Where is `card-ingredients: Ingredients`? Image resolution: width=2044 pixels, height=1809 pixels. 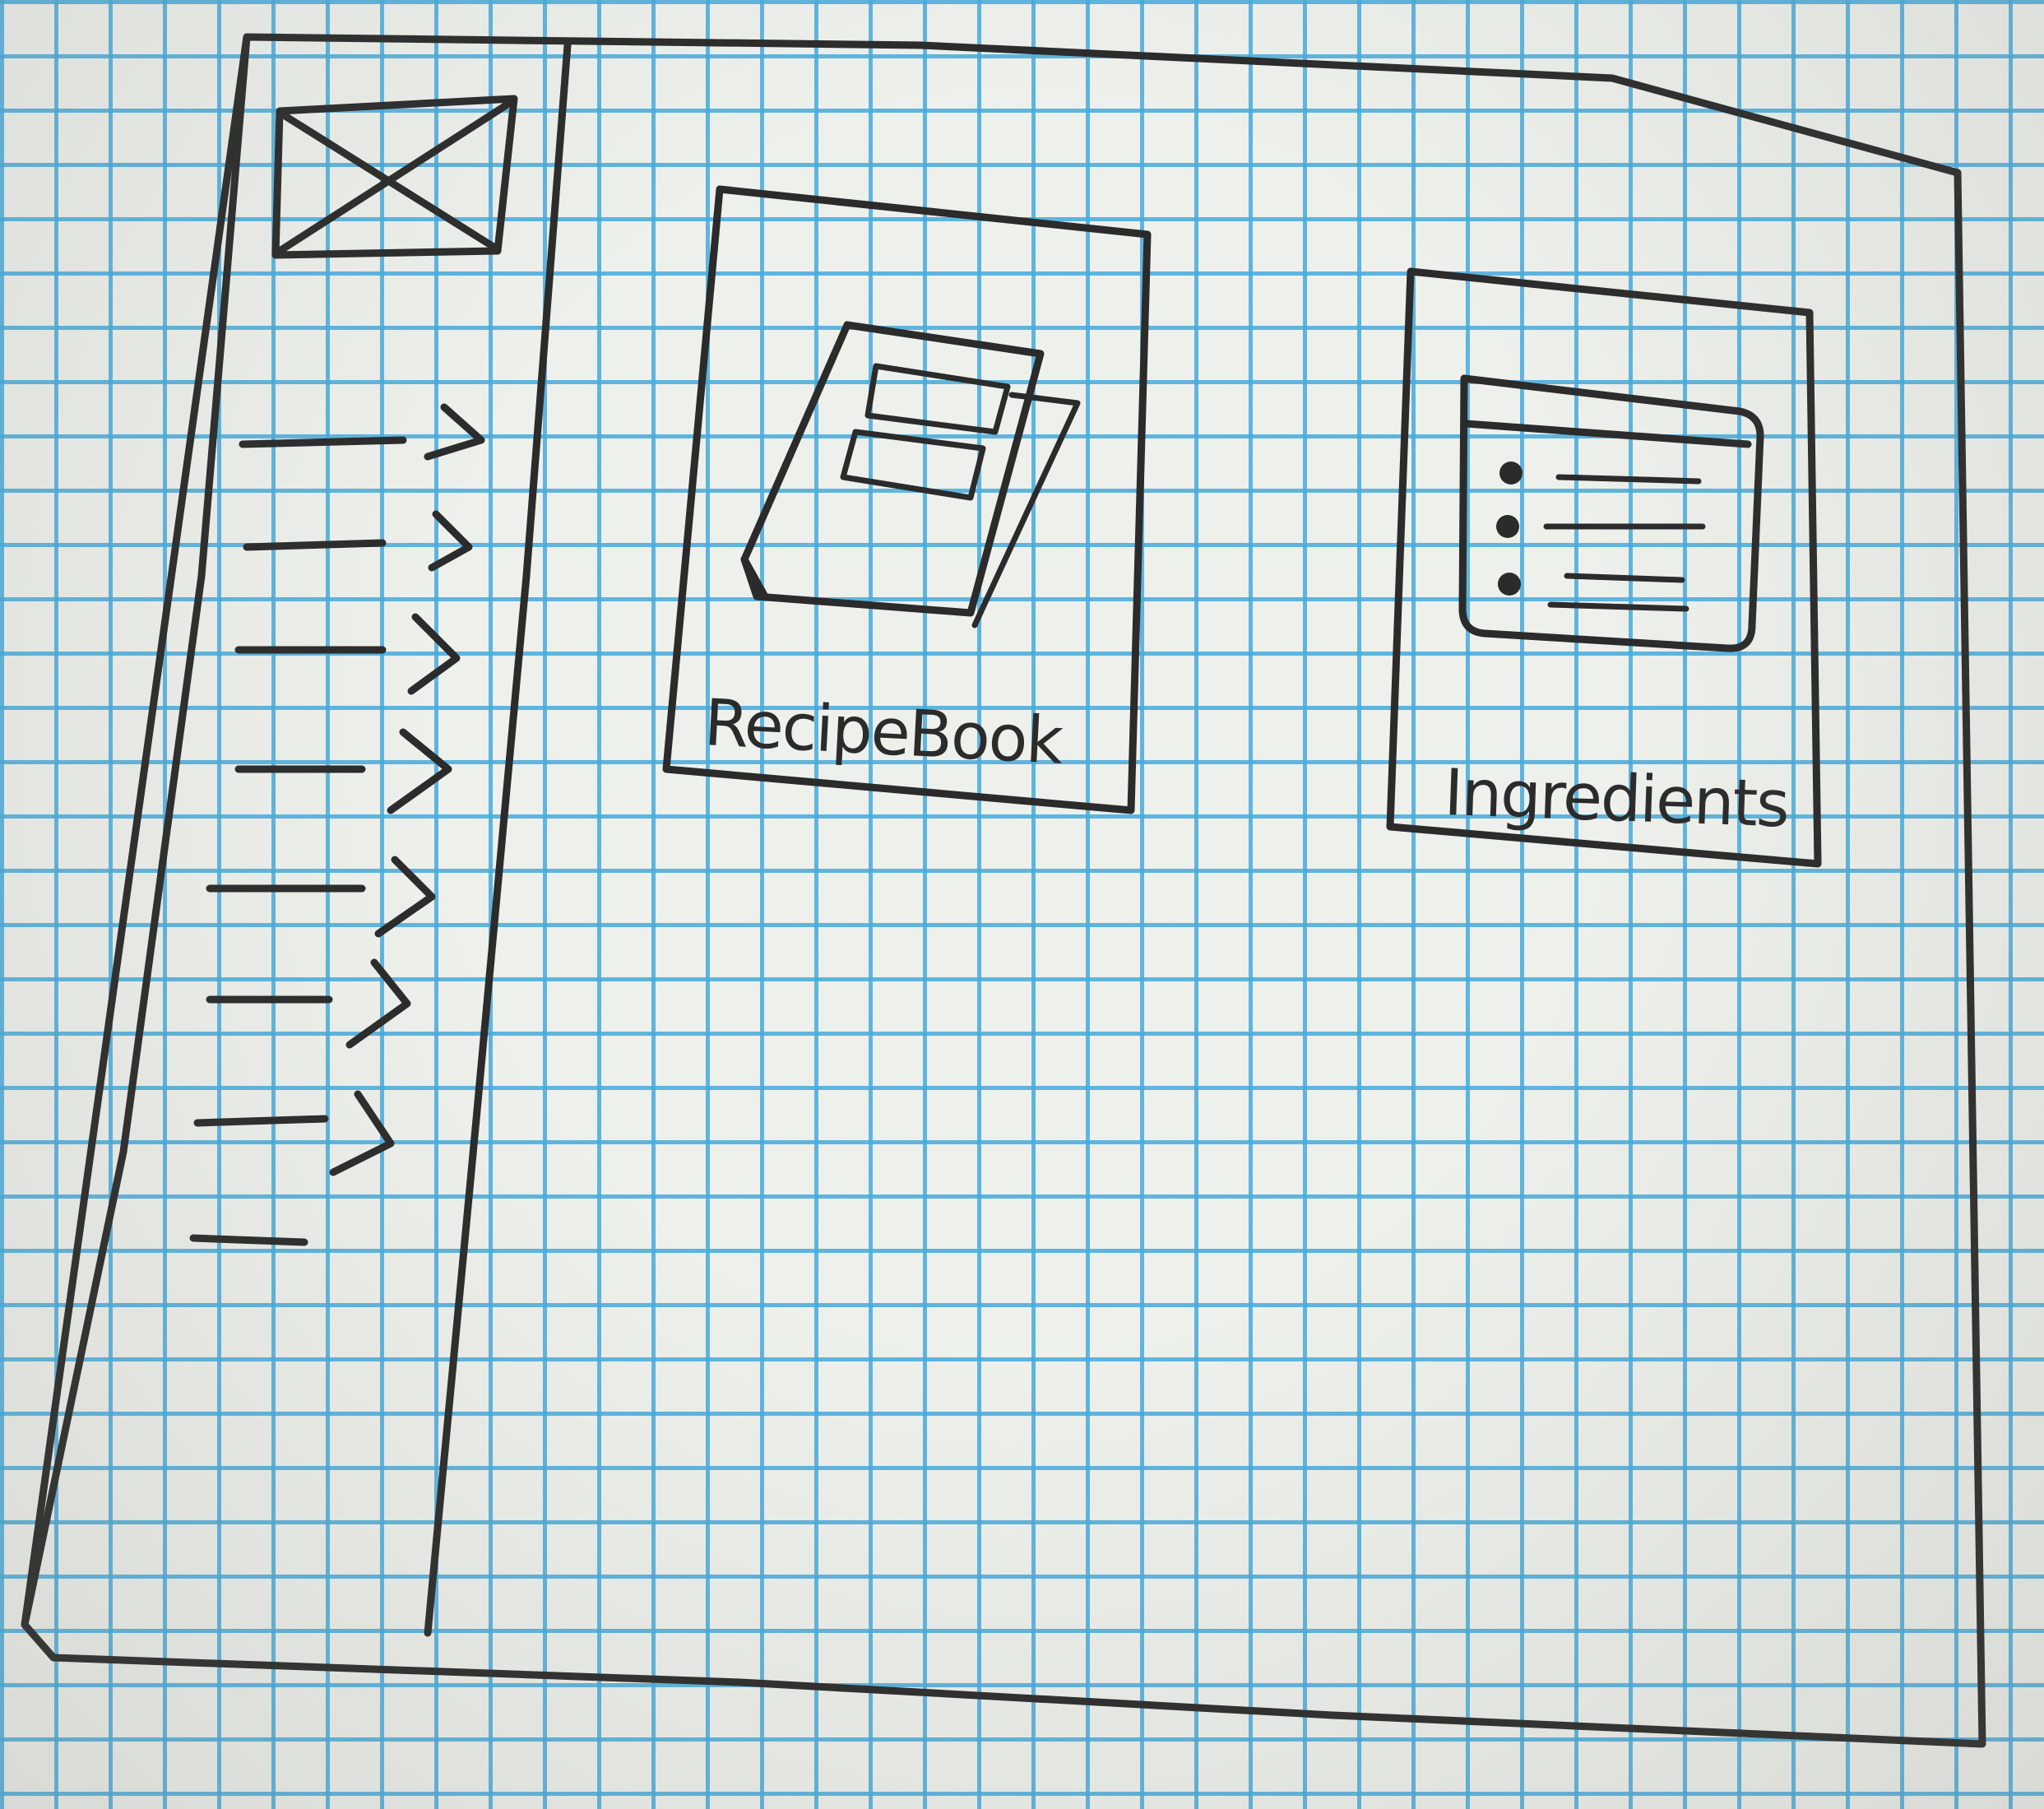 card-ingredients: Ingredients is located at coordinates (1604, 567).